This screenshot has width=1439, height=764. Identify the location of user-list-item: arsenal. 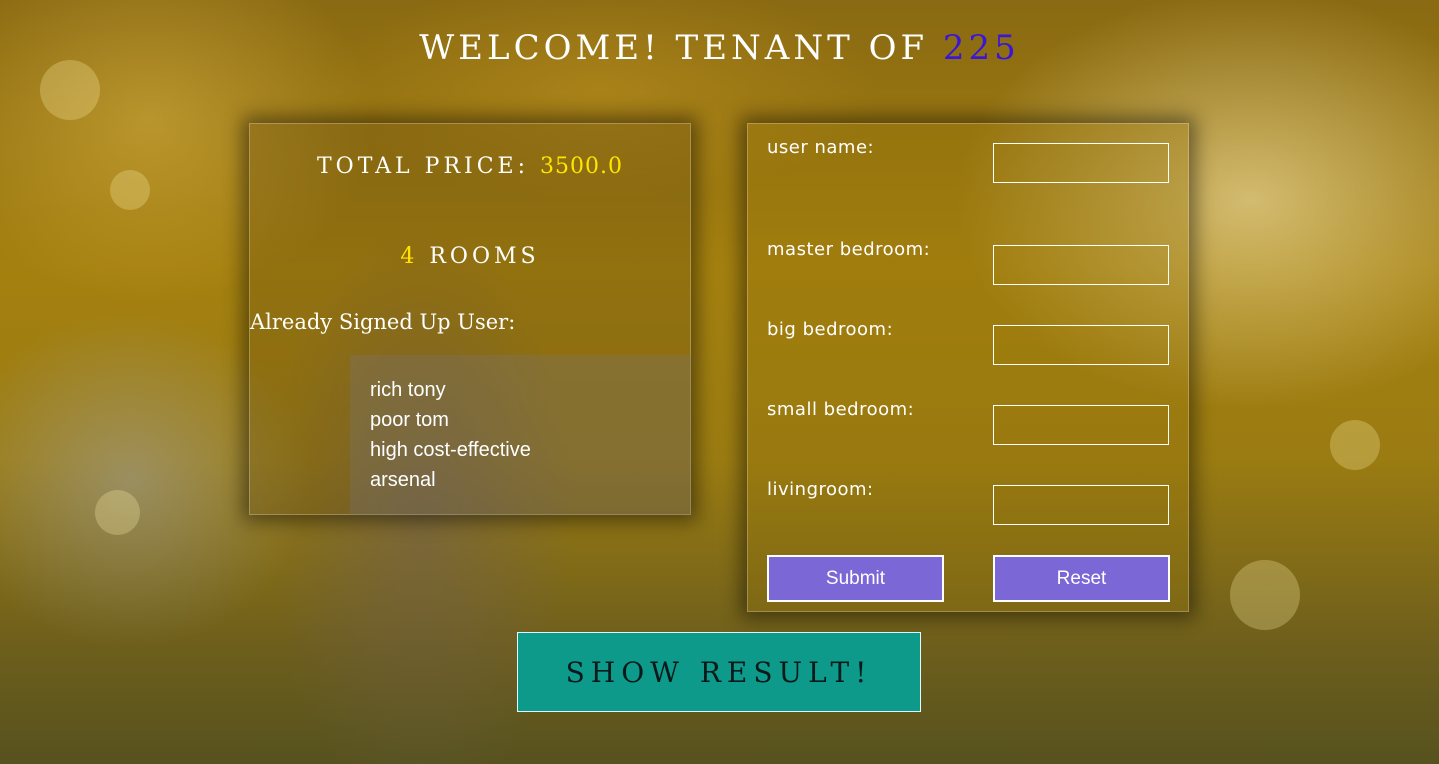
(403, 480).